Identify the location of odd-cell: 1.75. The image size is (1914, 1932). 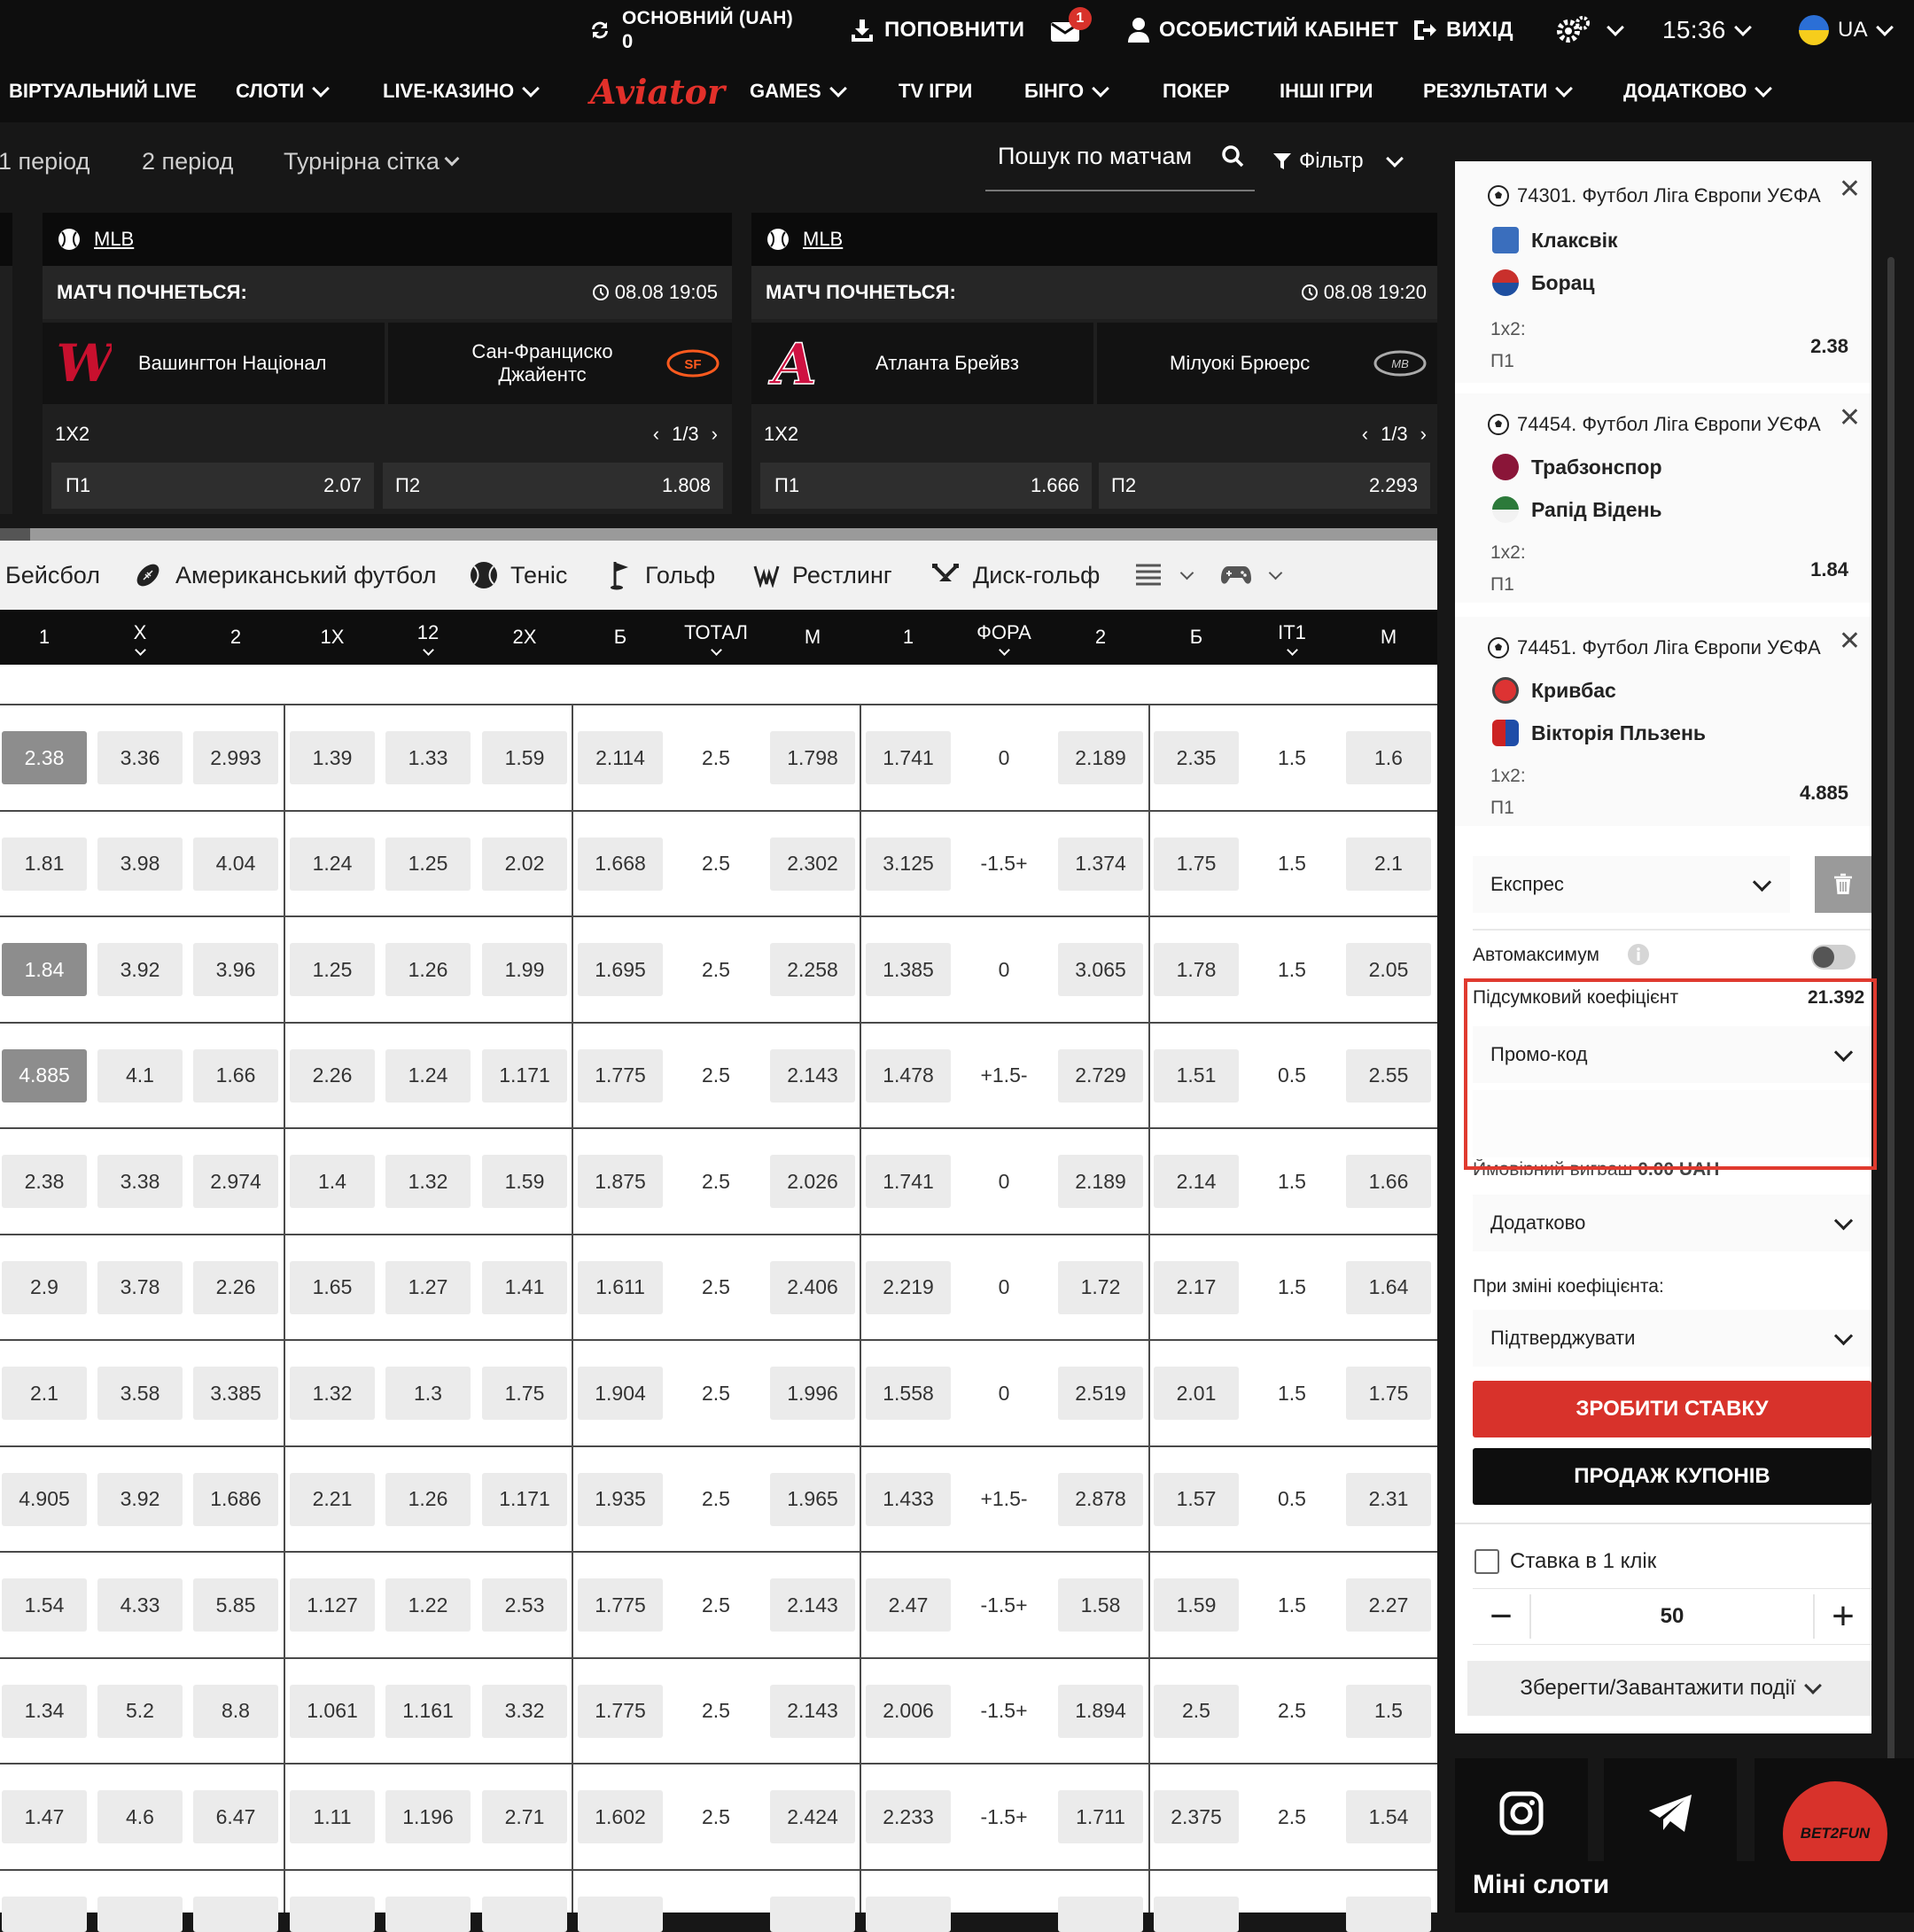
(524, 1393).